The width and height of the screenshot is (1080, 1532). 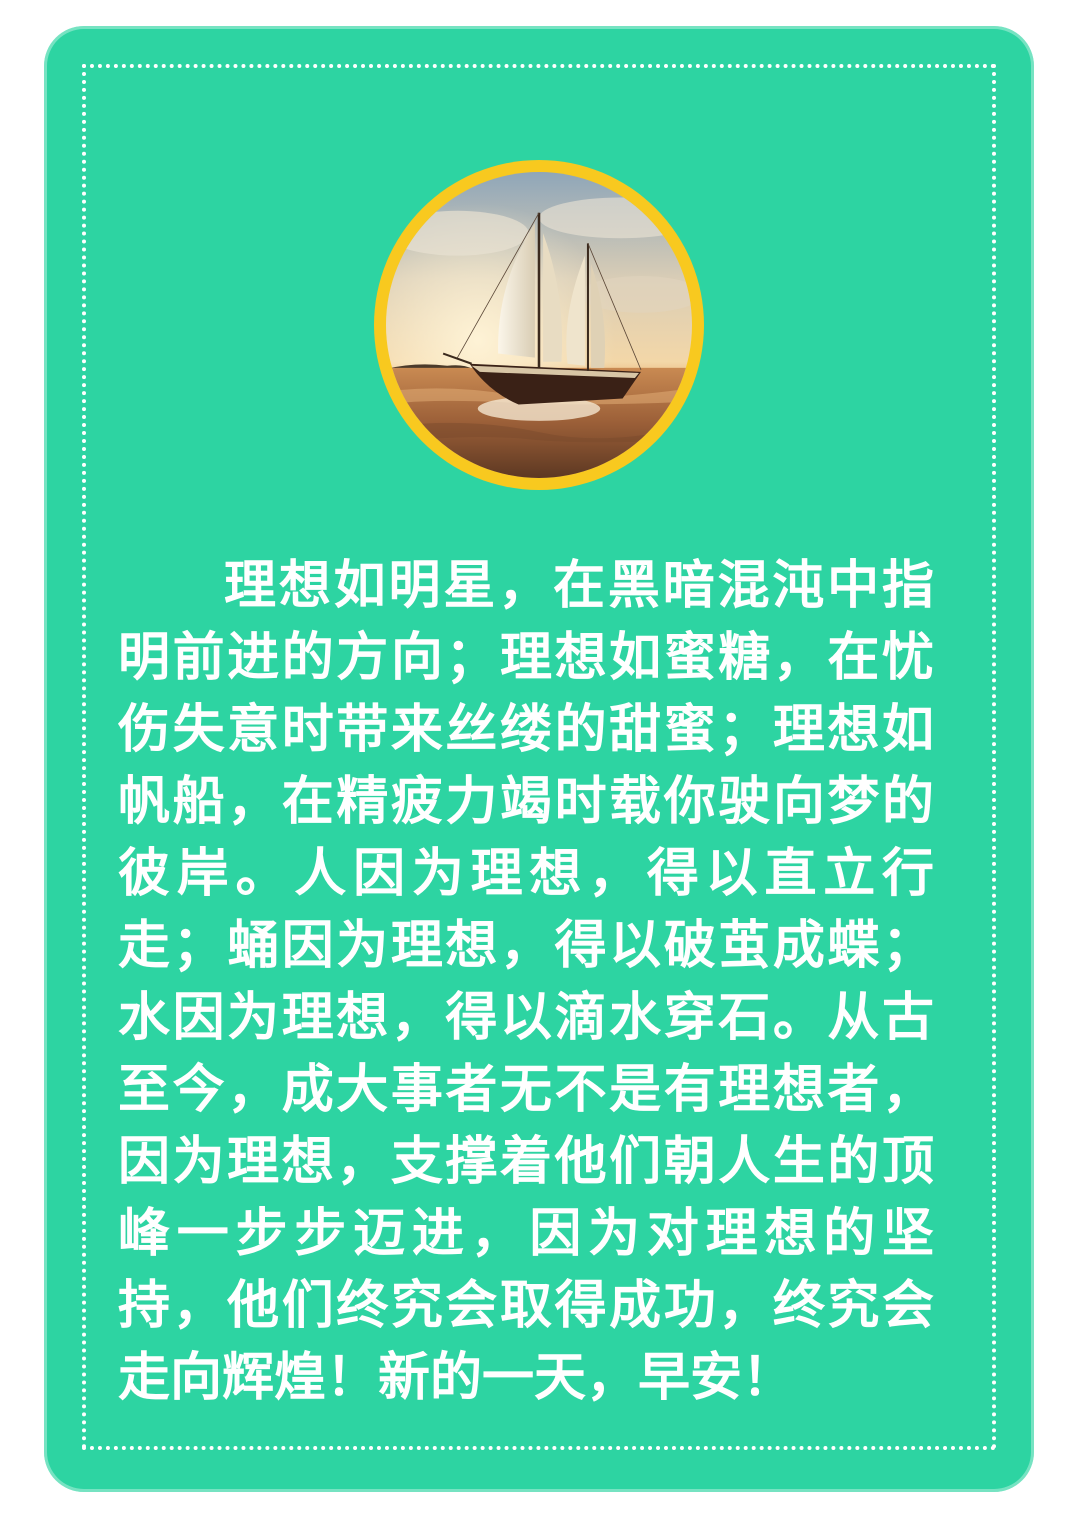 I want to click on photo-ring, so click(x=539, y=325).